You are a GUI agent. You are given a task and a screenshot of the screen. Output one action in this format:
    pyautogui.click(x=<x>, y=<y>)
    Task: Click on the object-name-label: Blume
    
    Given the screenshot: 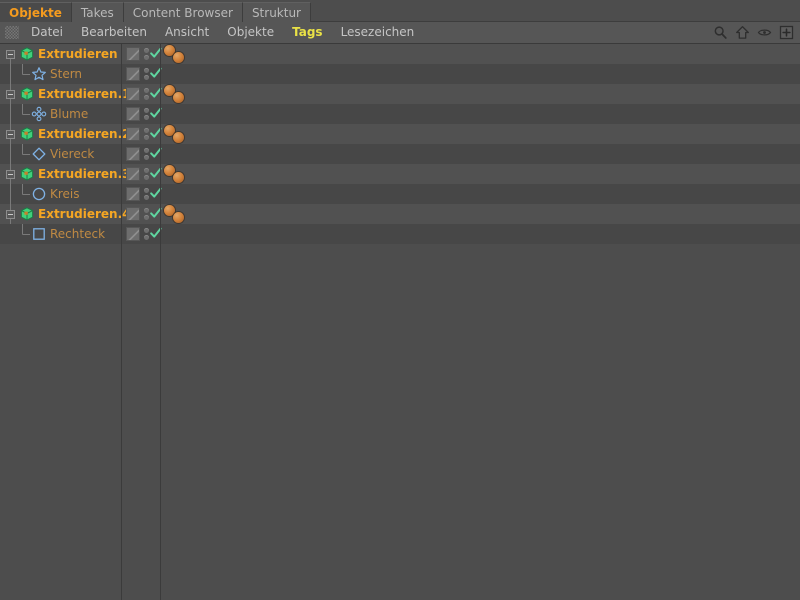 What is the action you would take?
    pyautogui.click(x=69, y=114)
    